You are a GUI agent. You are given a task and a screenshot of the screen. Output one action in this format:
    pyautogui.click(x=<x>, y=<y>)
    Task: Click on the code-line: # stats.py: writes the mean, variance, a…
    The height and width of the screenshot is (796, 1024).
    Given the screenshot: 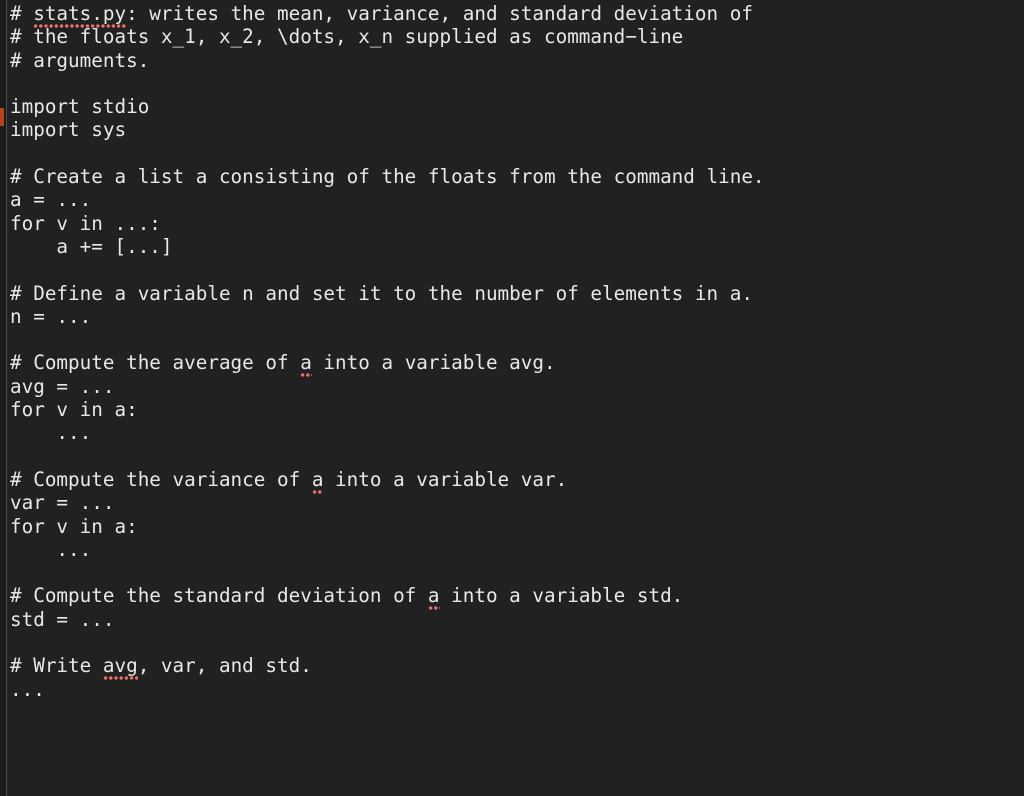 What is the action you would take?
    pyautogui.click(x=515, y=15)
    